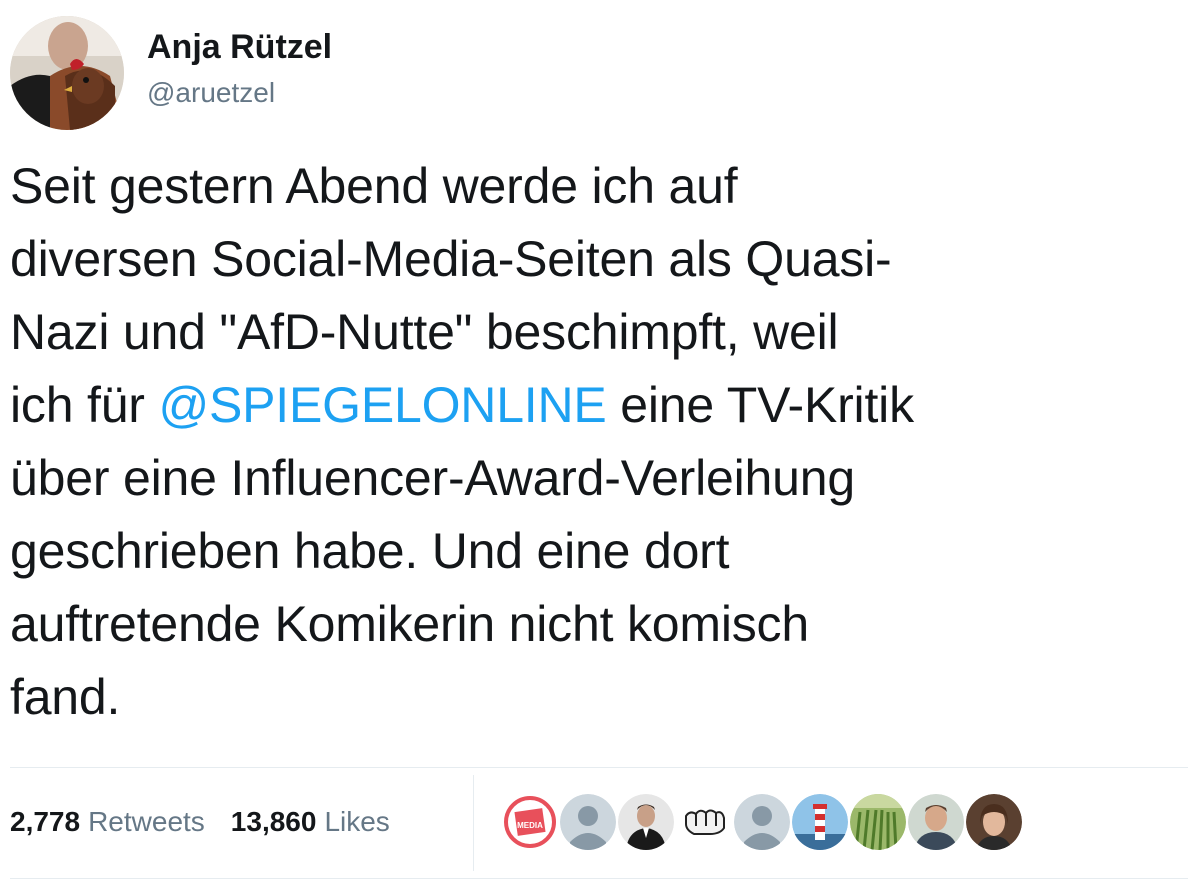 This screenshot has width=1200, height=883. Describe the element at coordinates (239, 93) in the screenshot. I see `author-handle: @aruetzel` at that location.